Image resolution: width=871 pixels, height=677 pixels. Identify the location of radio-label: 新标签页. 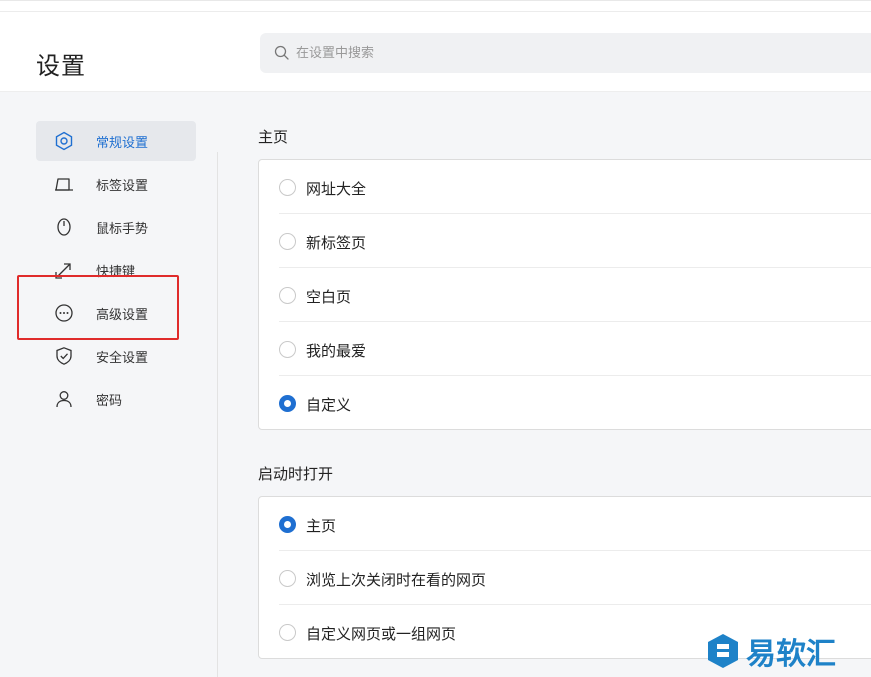
(336, 243).